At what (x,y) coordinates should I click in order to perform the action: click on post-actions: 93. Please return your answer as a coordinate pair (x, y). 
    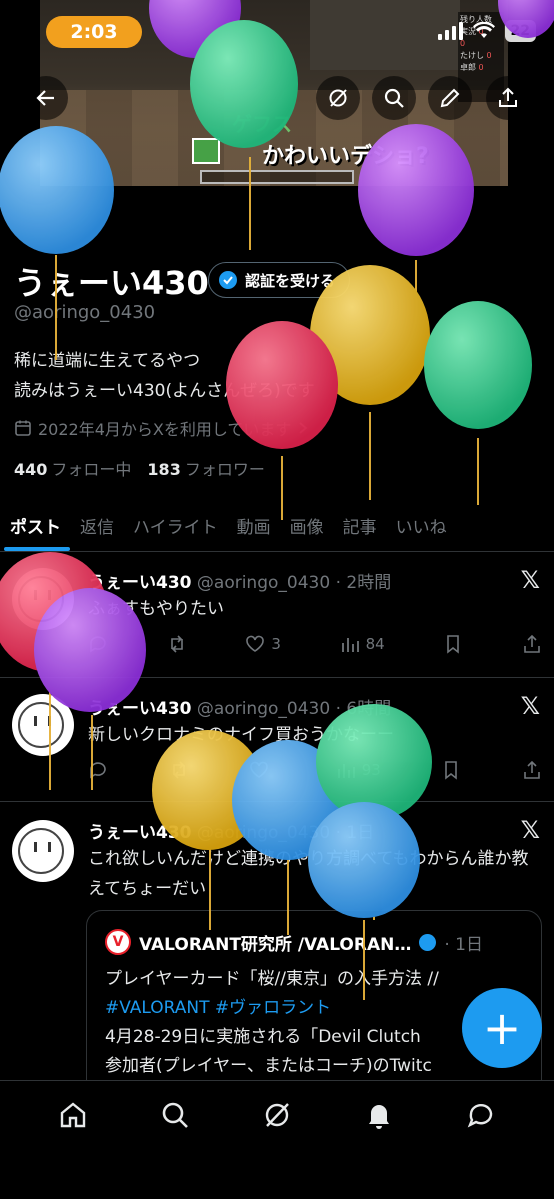
    Looking at the image, I should click on (315, 770).